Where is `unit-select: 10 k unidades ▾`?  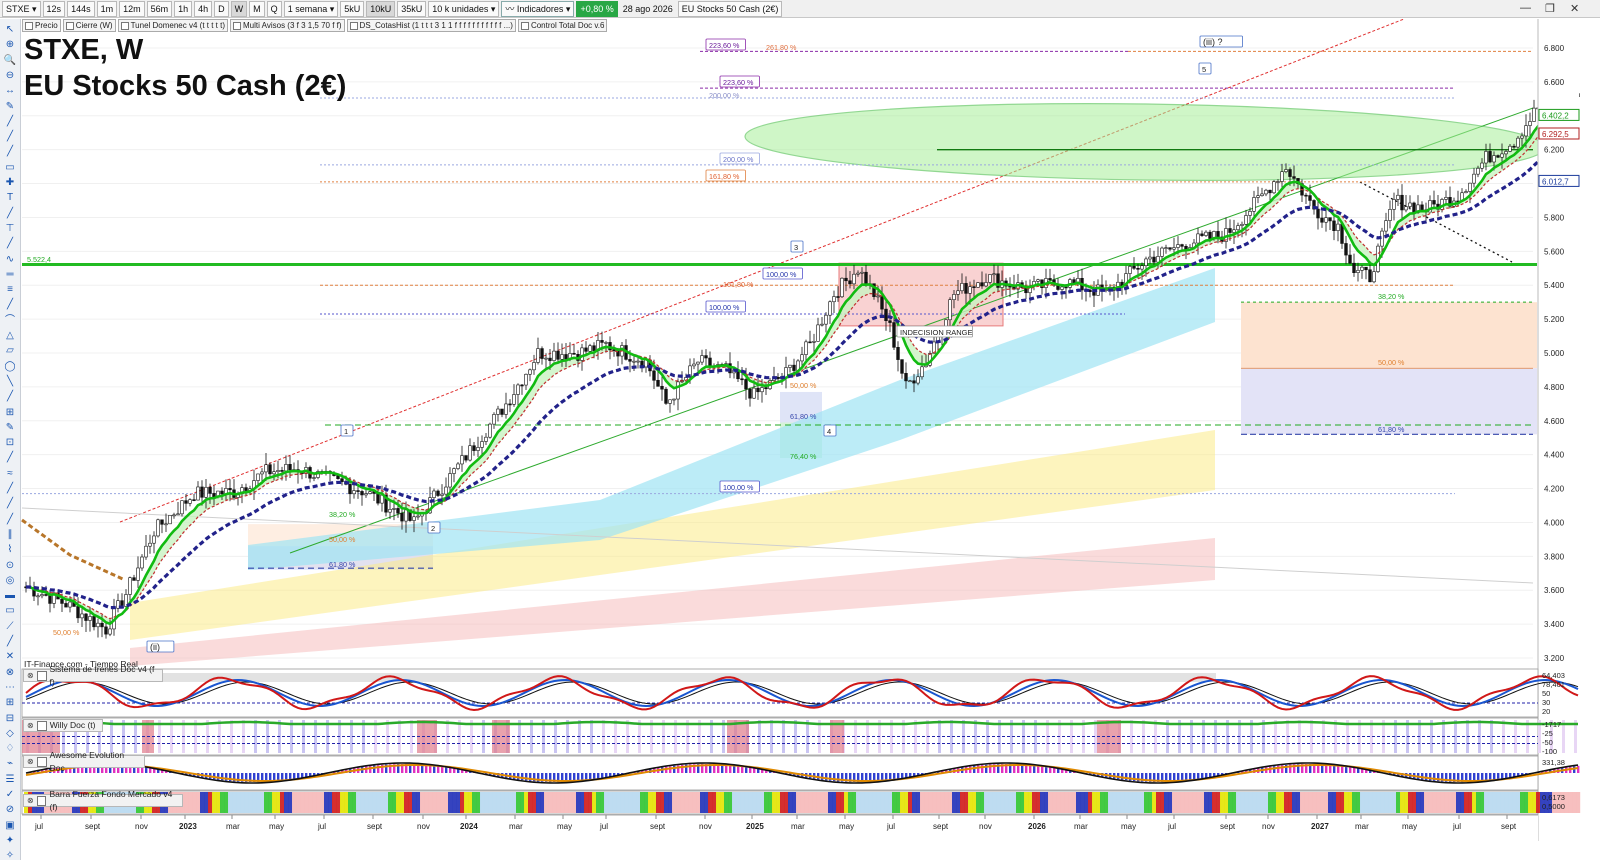
unit-select: 10 k unidades ▾ is located at coordinates (463, 9).